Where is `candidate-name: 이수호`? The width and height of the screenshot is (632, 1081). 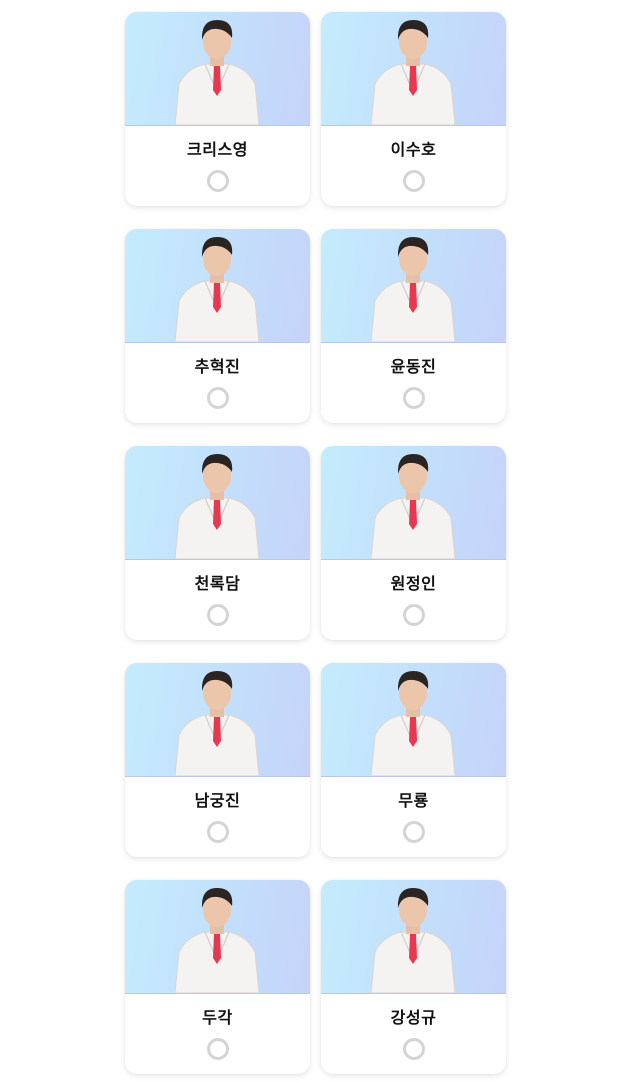
candidate-name: 이수호 is located at coordinates (413, 149).